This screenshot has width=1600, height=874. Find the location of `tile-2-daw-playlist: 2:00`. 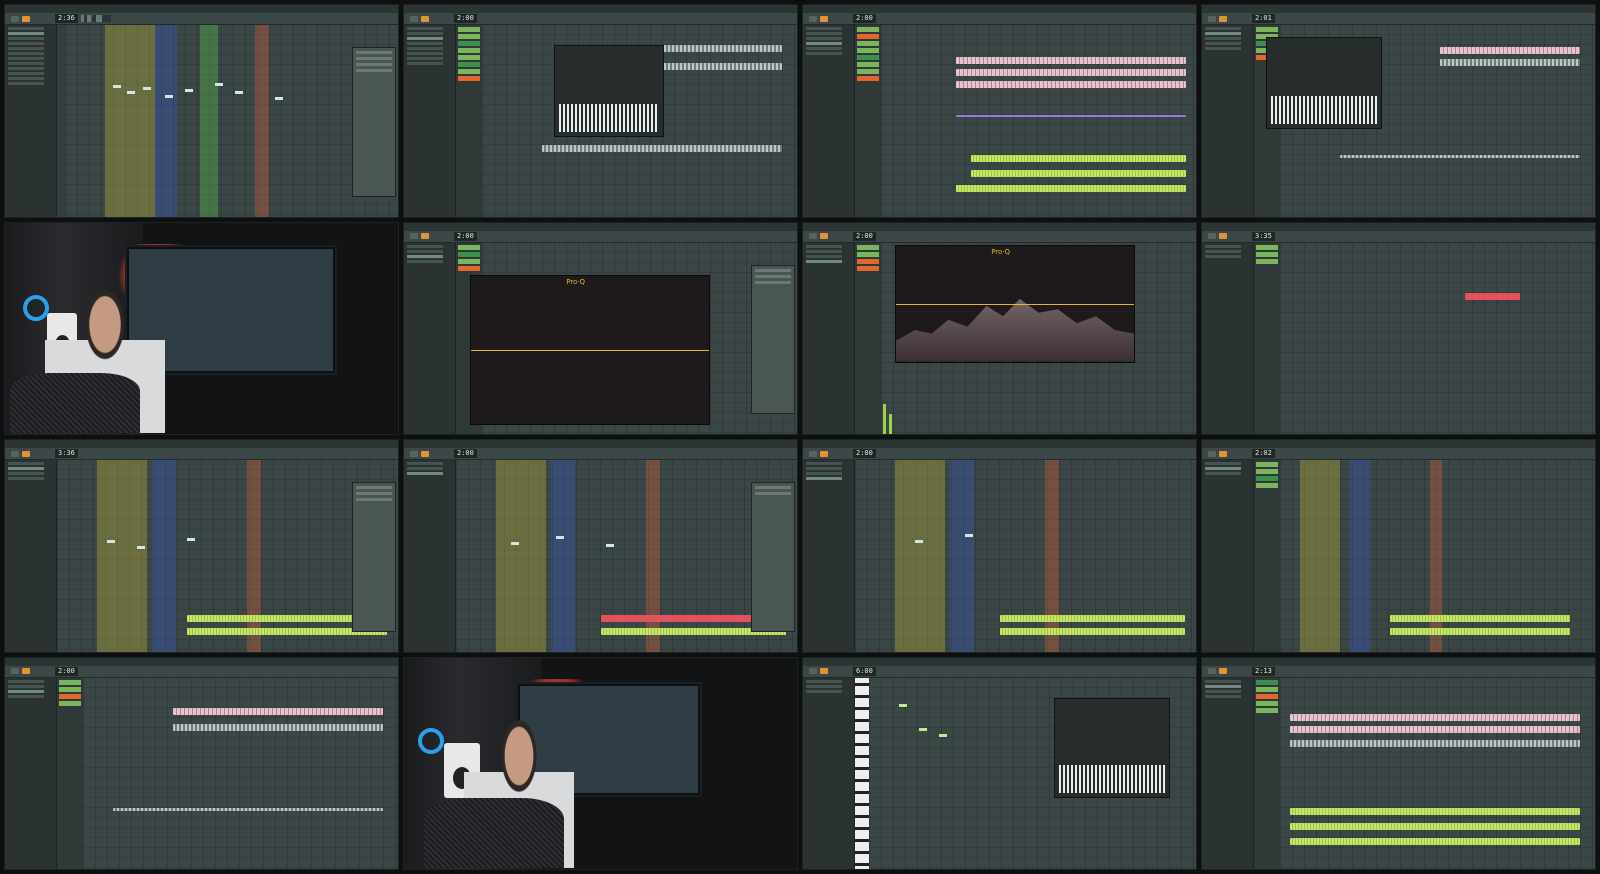

tile-2-daw-playlist: 2:00 is located at coordinates (600, 111).